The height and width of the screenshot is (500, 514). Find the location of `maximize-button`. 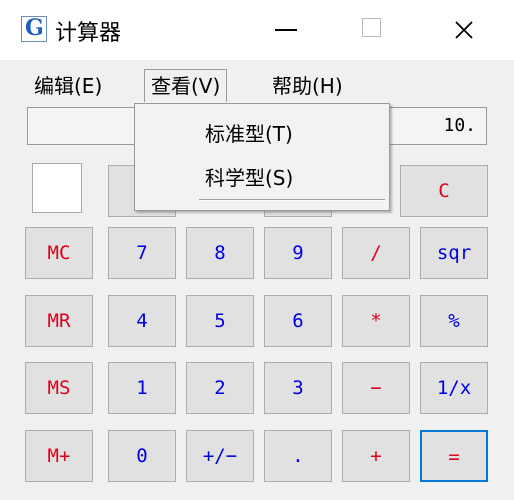

maximize-button is located at coordinates (372, 30).